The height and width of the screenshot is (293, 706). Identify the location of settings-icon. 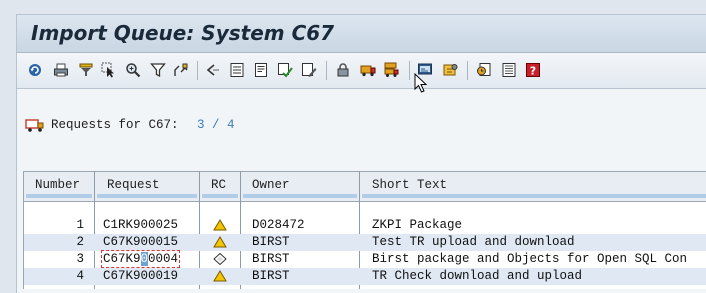
(450, 70).